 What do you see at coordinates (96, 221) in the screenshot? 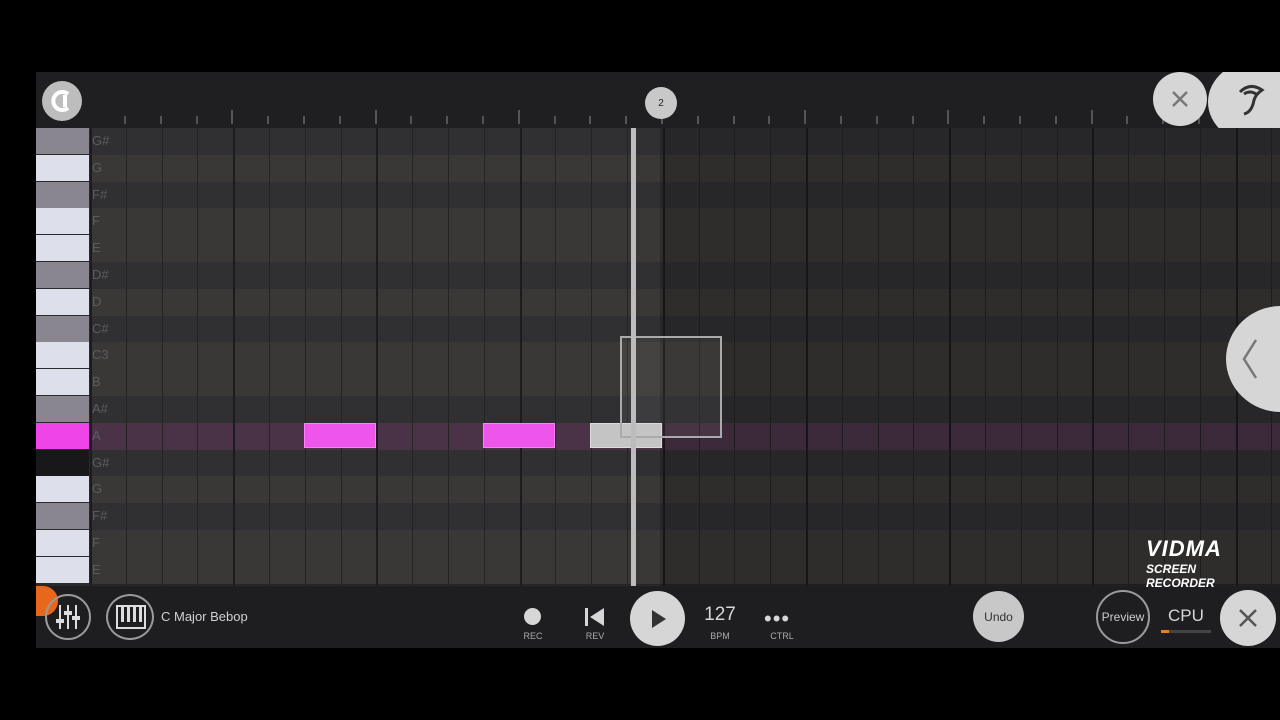
I see `note-row-label: F` at bounding box center [96, 221].